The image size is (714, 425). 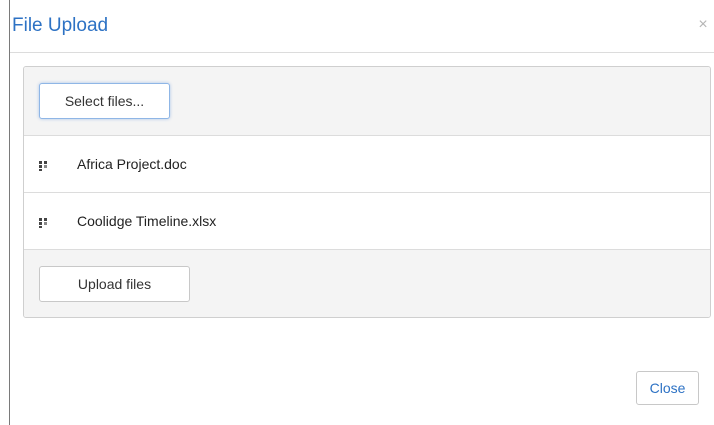 What do you see at coordinates (367, 164) in the screenshot?
I see `file-list-item: Africa Project.doc` at bounding box center [367, 164].